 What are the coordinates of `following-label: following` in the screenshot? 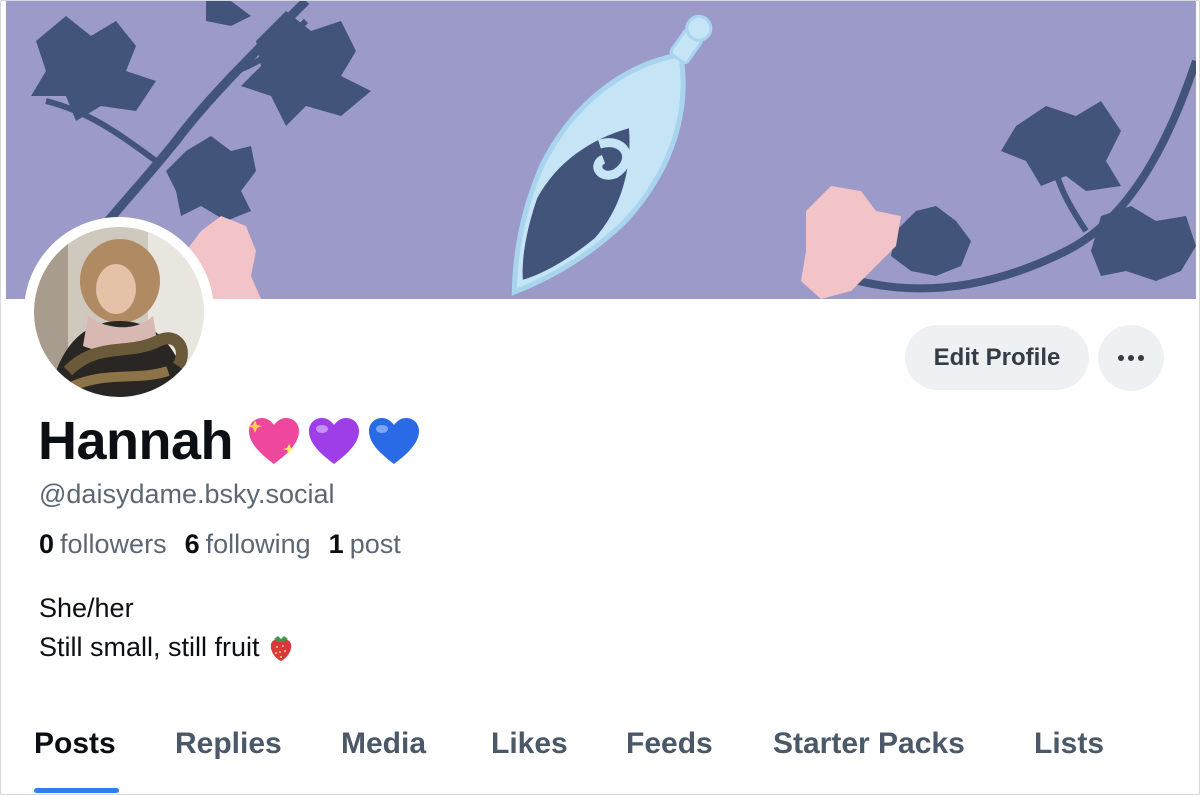 It's located at (258, 544).